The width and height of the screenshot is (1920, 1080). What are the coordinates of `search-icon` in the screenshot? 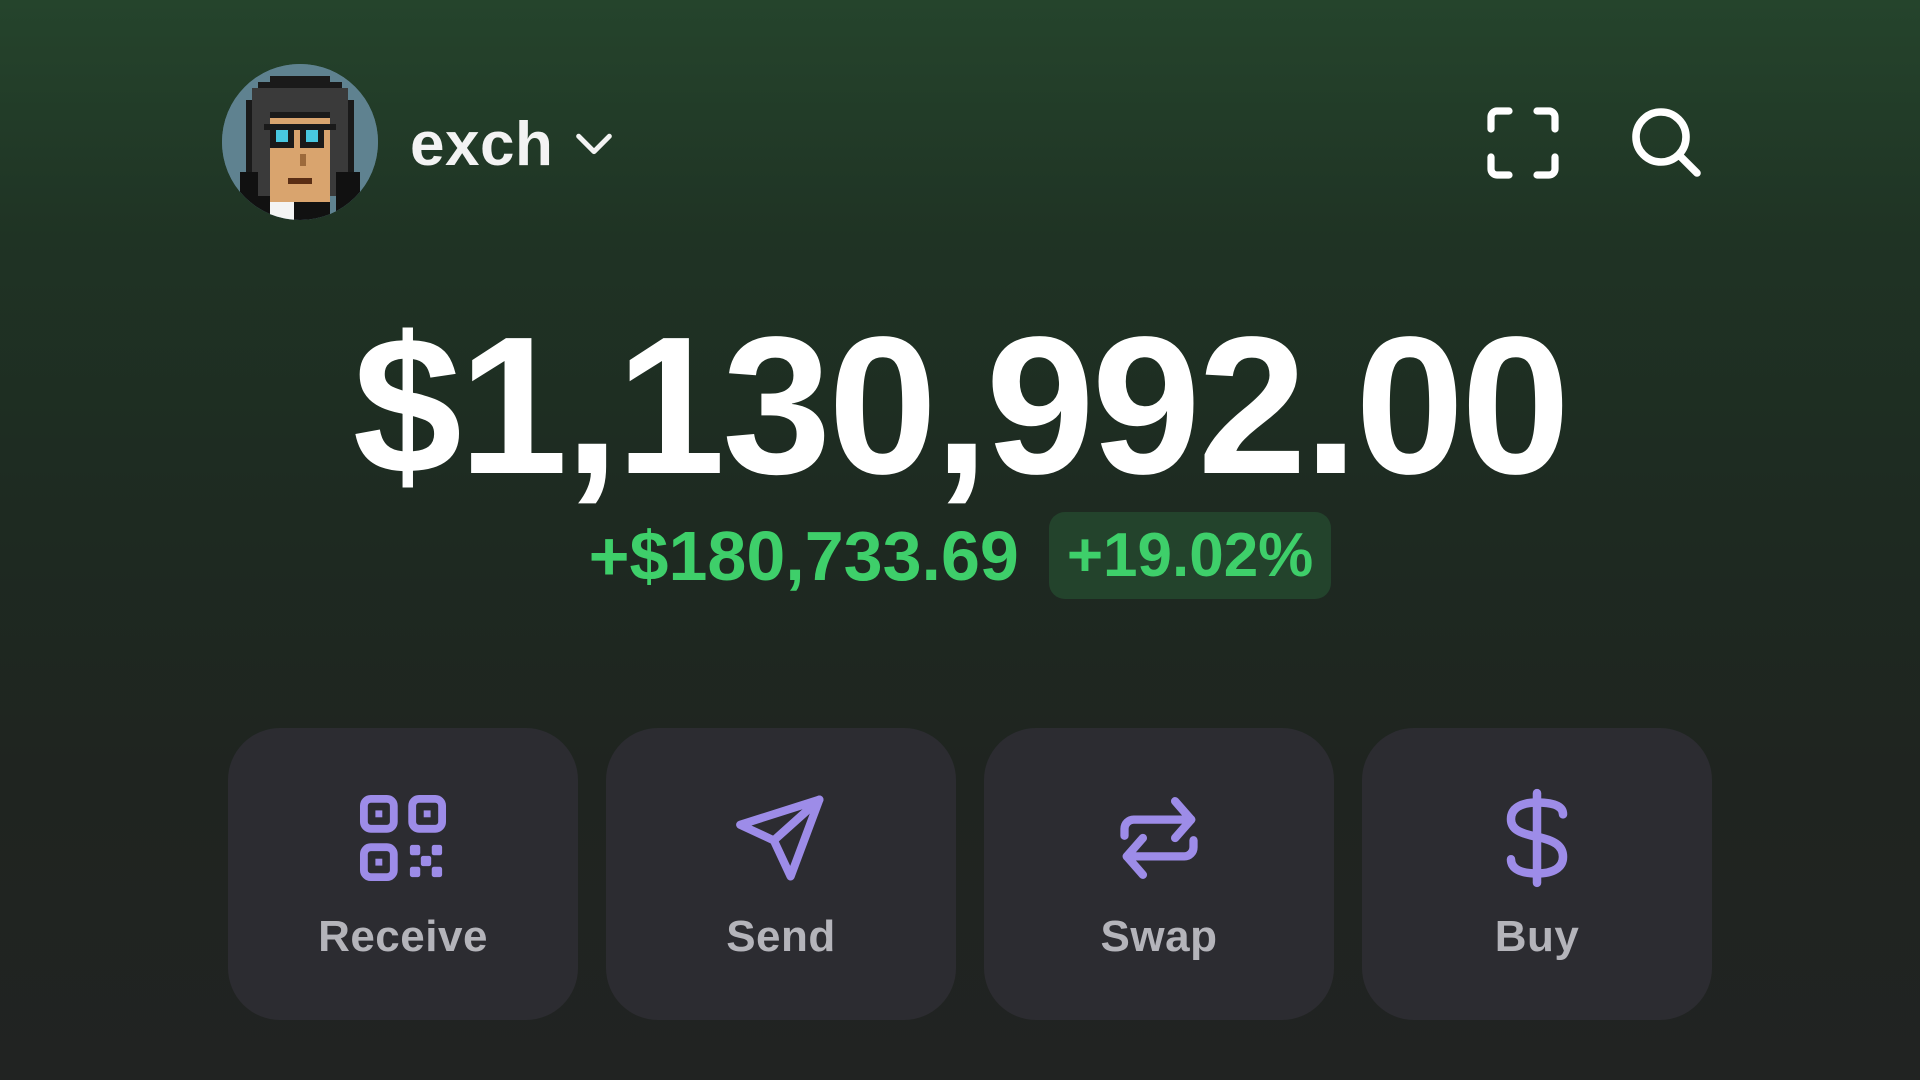 It's located at (1666, 142).